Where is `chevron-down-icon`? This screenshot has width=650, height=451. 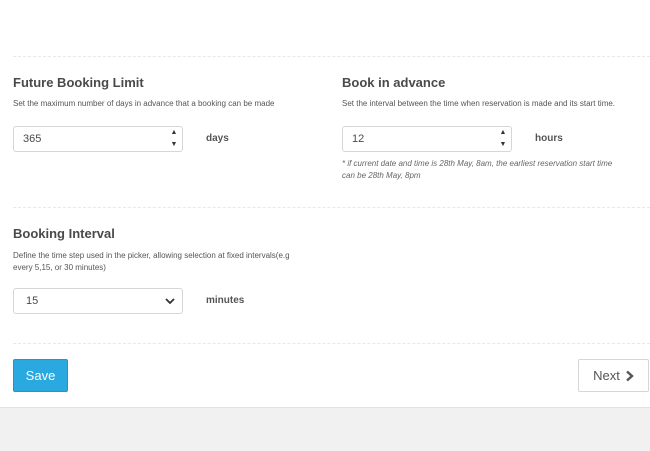 chevron-down-icon is located at coordinates (170, 301).